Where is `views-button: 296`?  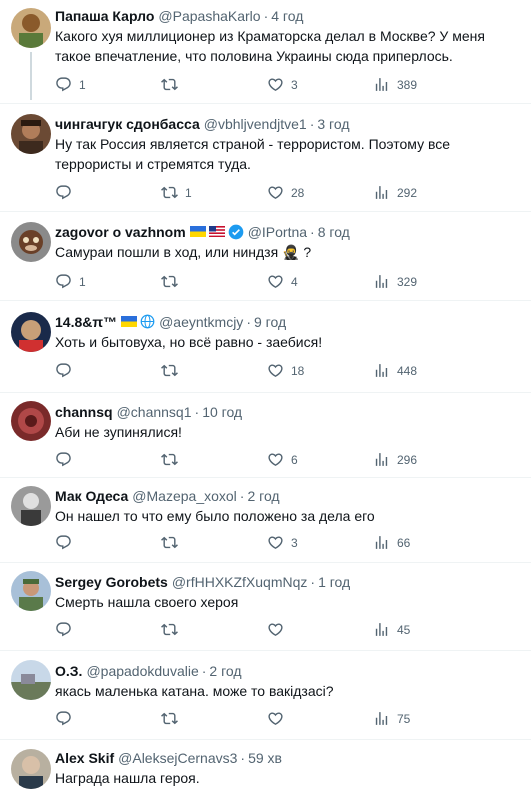 views-button: 296 is located at coordinates (395, 459).